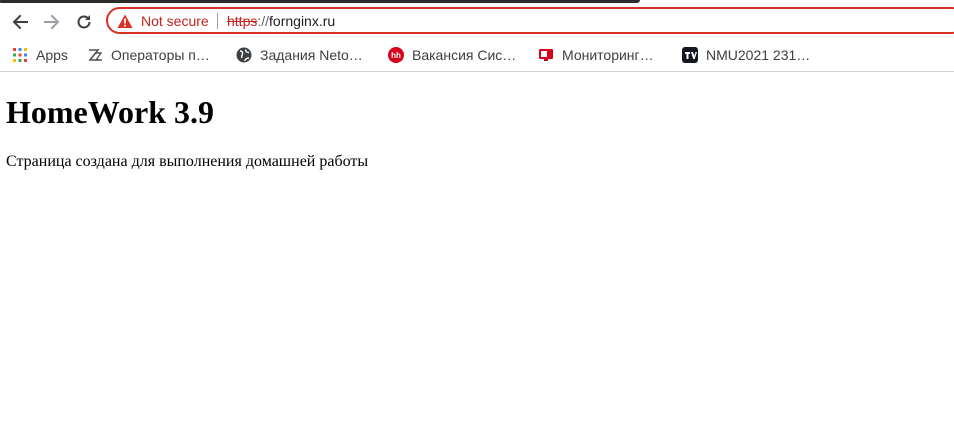 The image size is (954, 430). What do you see at coordinates (52, 55) in the screenshot?
I see `bookmark-label: Apps` at bounding box center [52, 55].